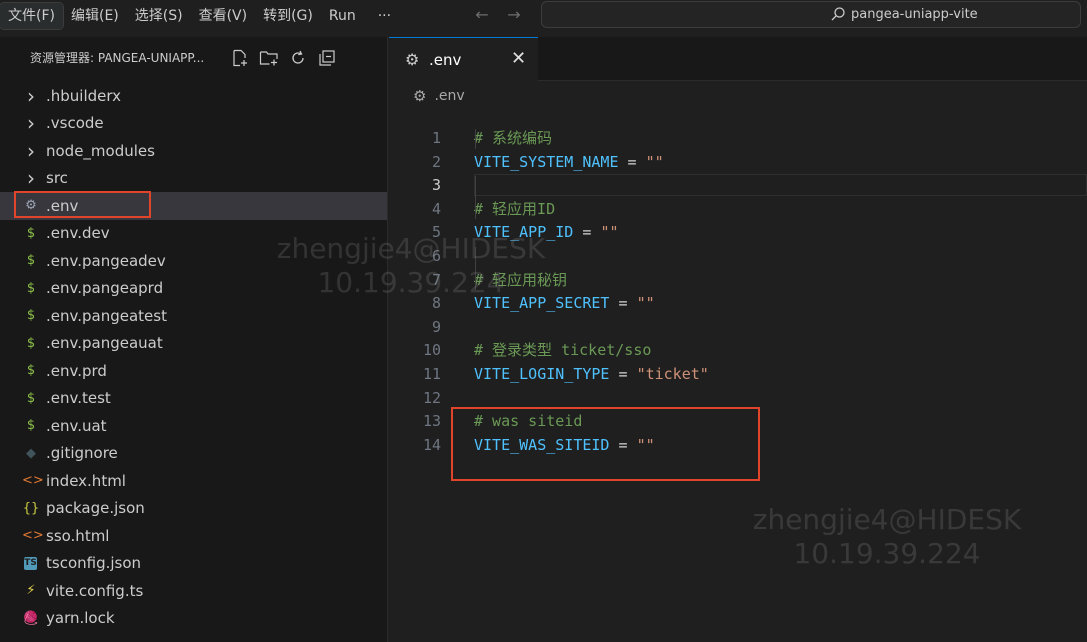 This screenshot has height=642, width=1087. What do you see at coordinates (193, 344) in the screenshot?
I see `file-tree-item: $ .env.pangeauat` at bounding box center [193, 344].